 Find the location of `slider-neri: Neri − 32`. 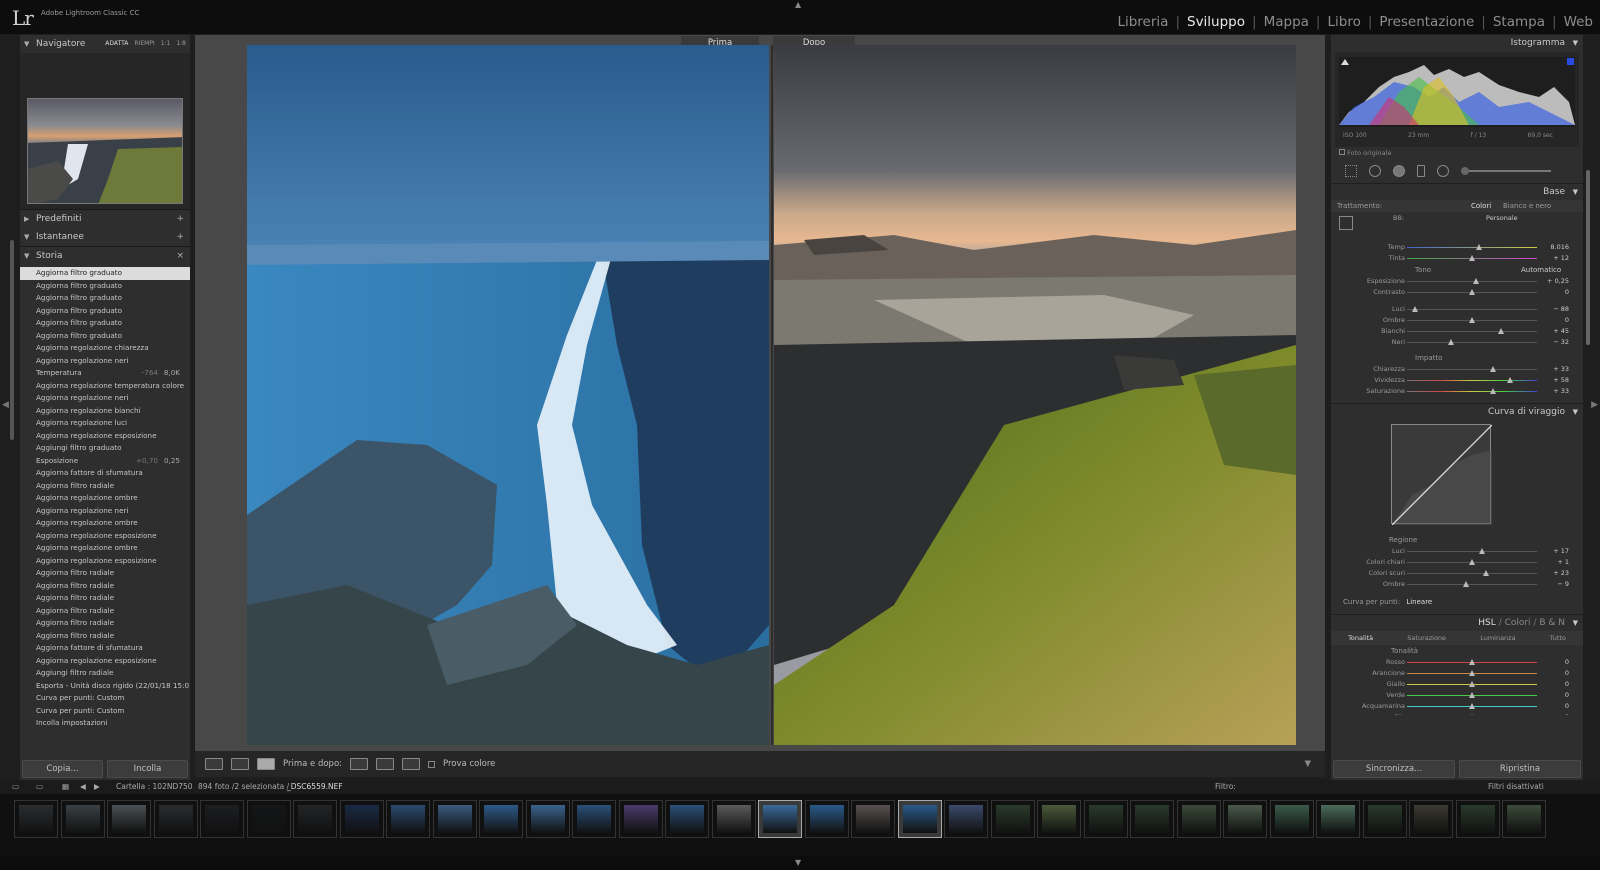

slider-neri: Neri − 32 is located at coordinates (1457, 342).